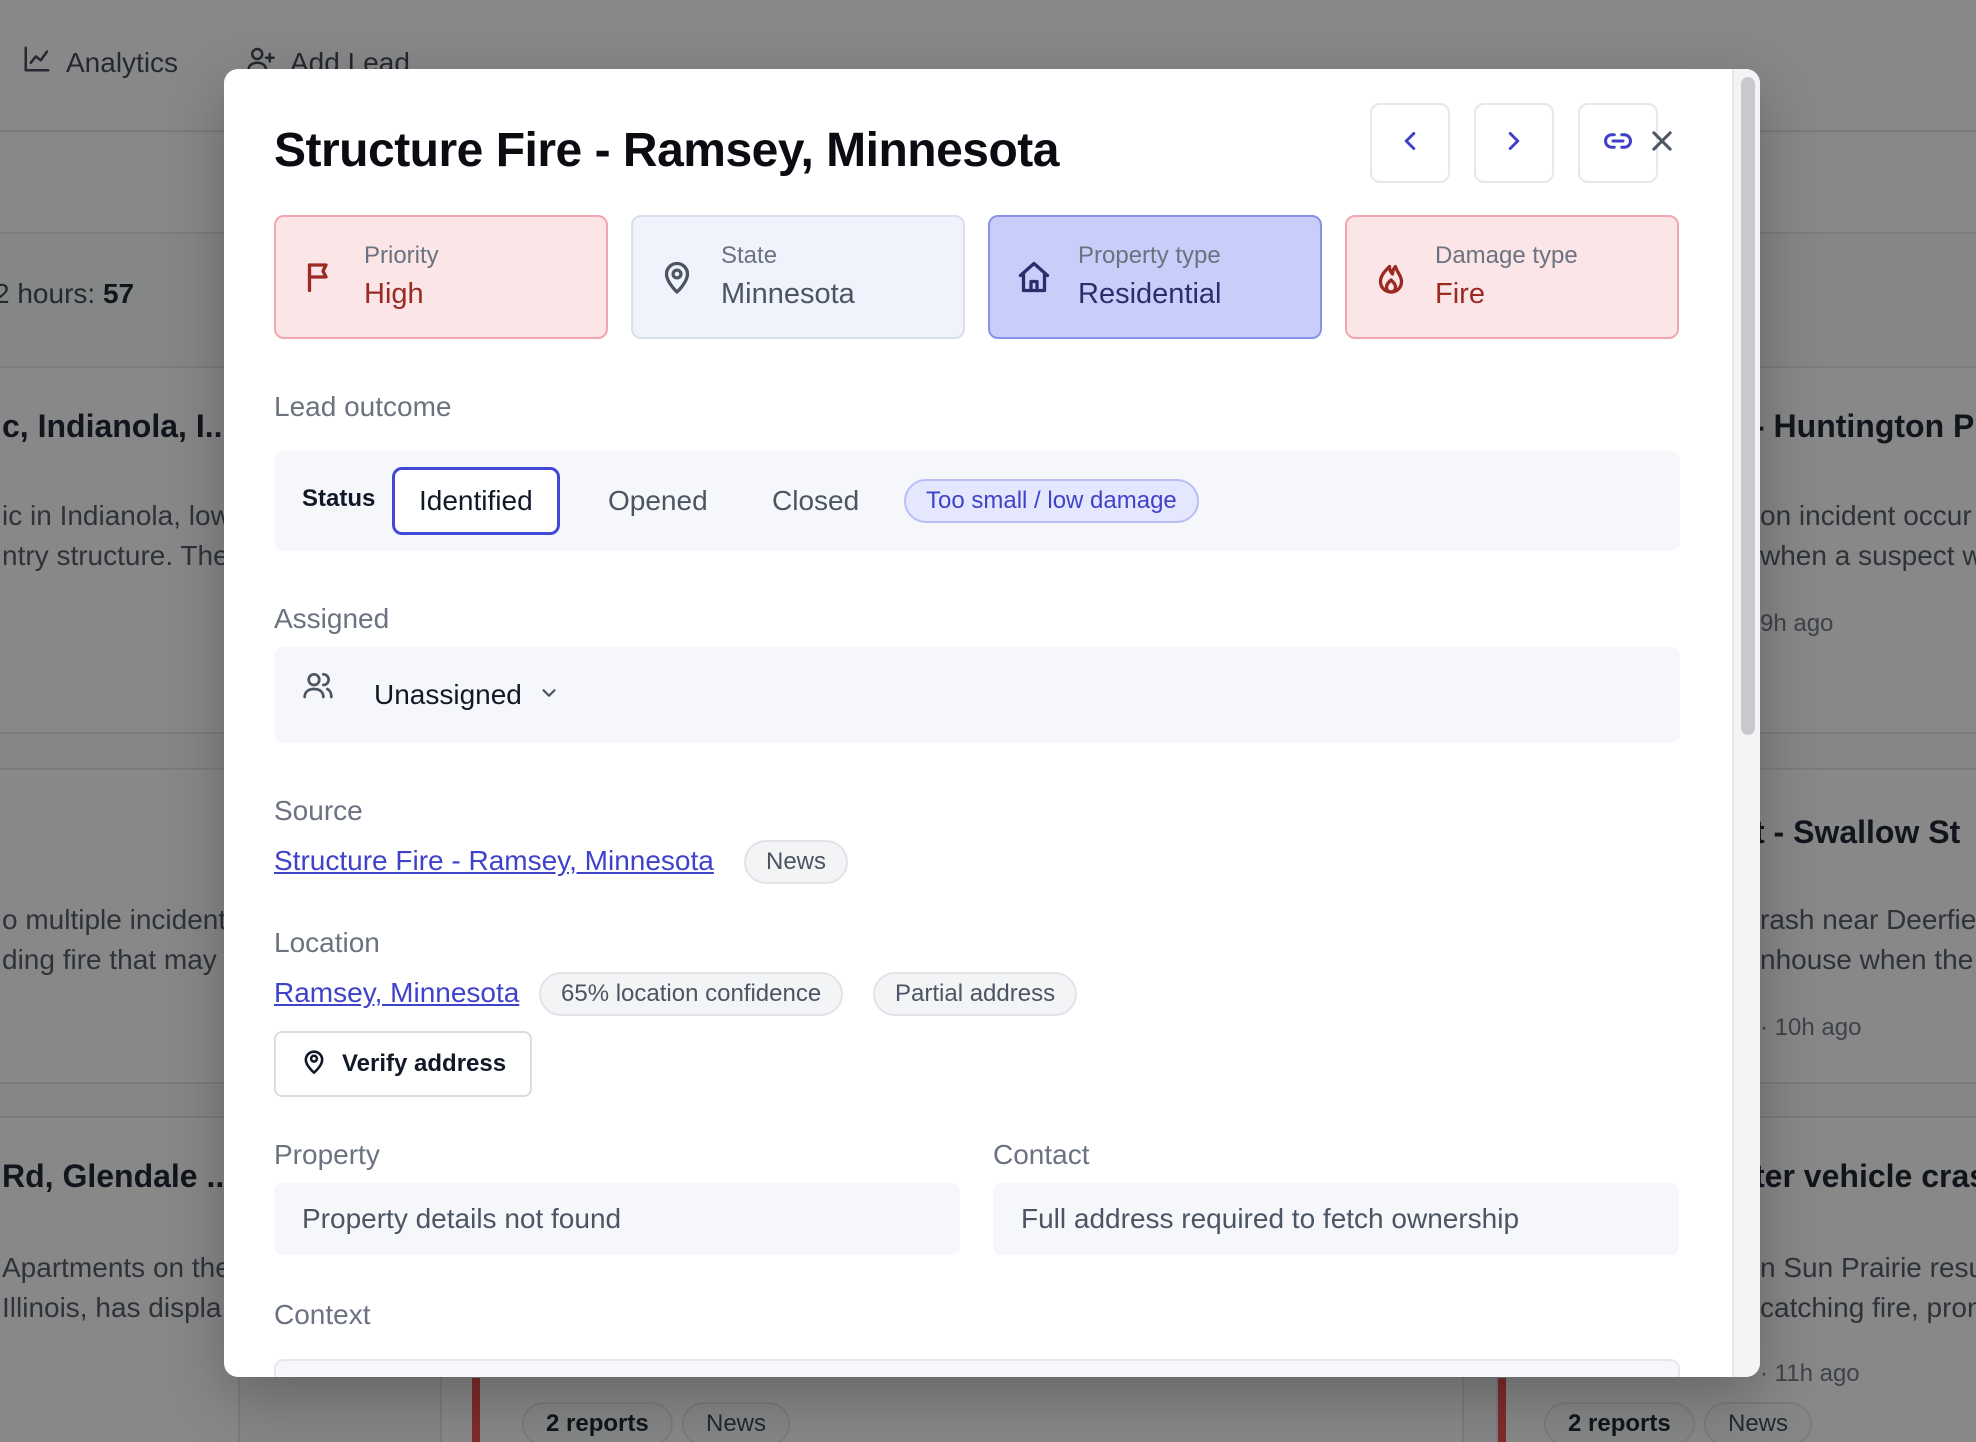 This screenshot has width=1976, height=1442. I want to click on state-card: State Minnesota, so click(798, 277).